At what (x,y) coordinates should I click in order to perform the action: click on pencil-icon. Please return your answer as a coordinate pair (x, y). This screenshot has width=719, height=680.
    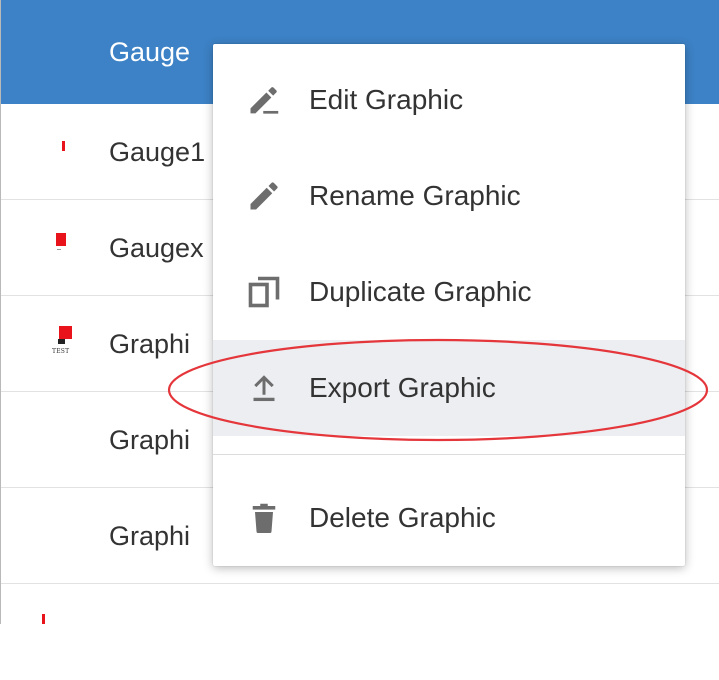
    Looking at the image, I should click on (264, 196).